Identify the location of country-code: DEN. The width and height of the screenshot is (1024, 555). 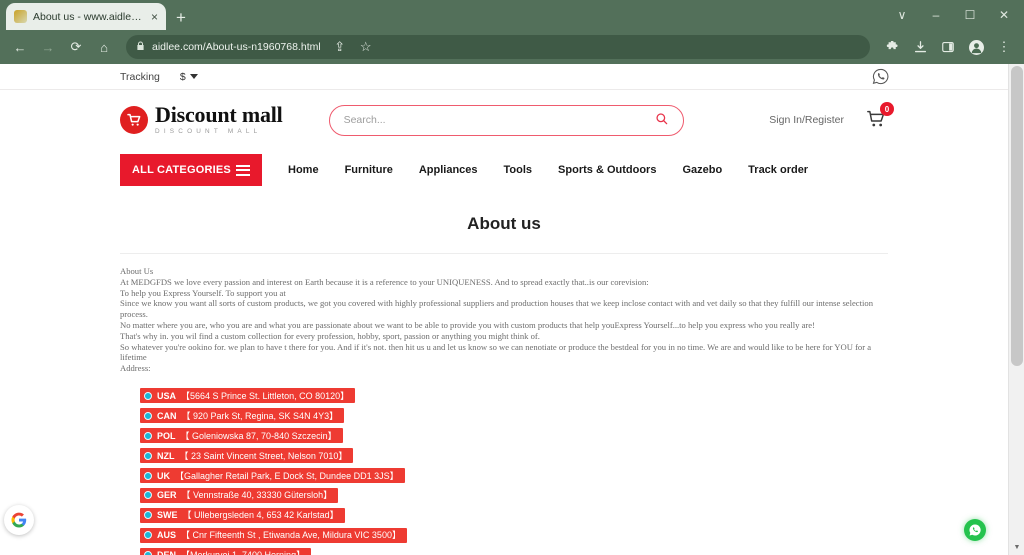
(166, 552).